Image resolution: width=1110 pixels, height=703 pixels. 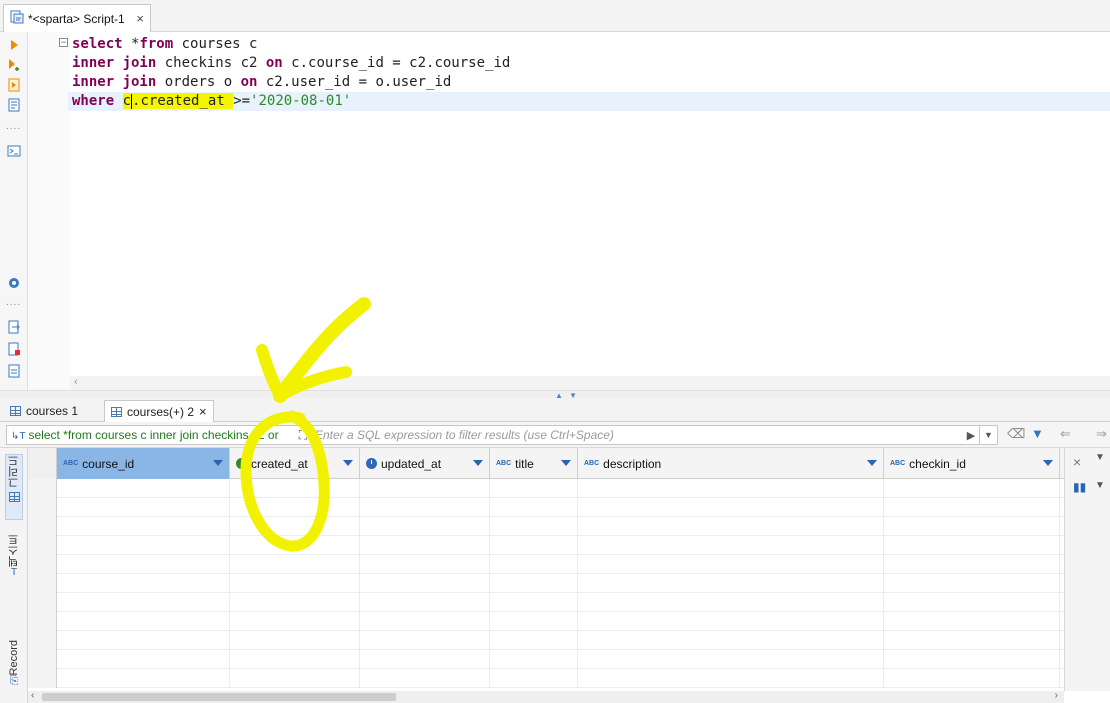 I want to click on editor-tab-script-1: *<sparta> Script-1 ×, so click(x=77, y=18).